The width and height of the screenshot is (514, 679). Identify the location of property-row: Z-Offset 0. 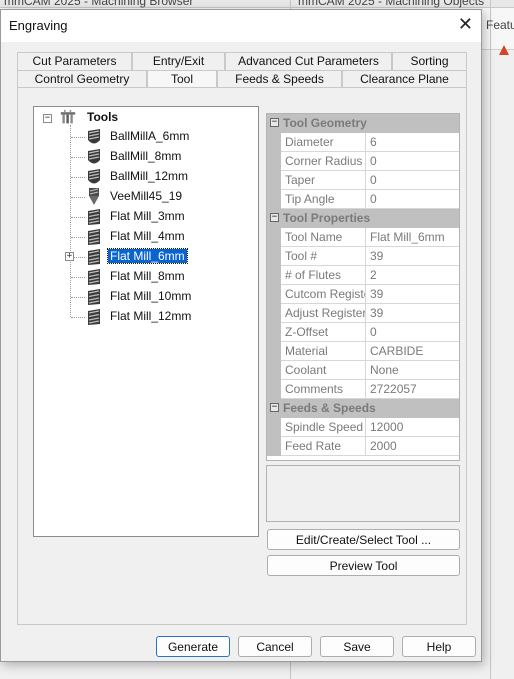
(363, 332).